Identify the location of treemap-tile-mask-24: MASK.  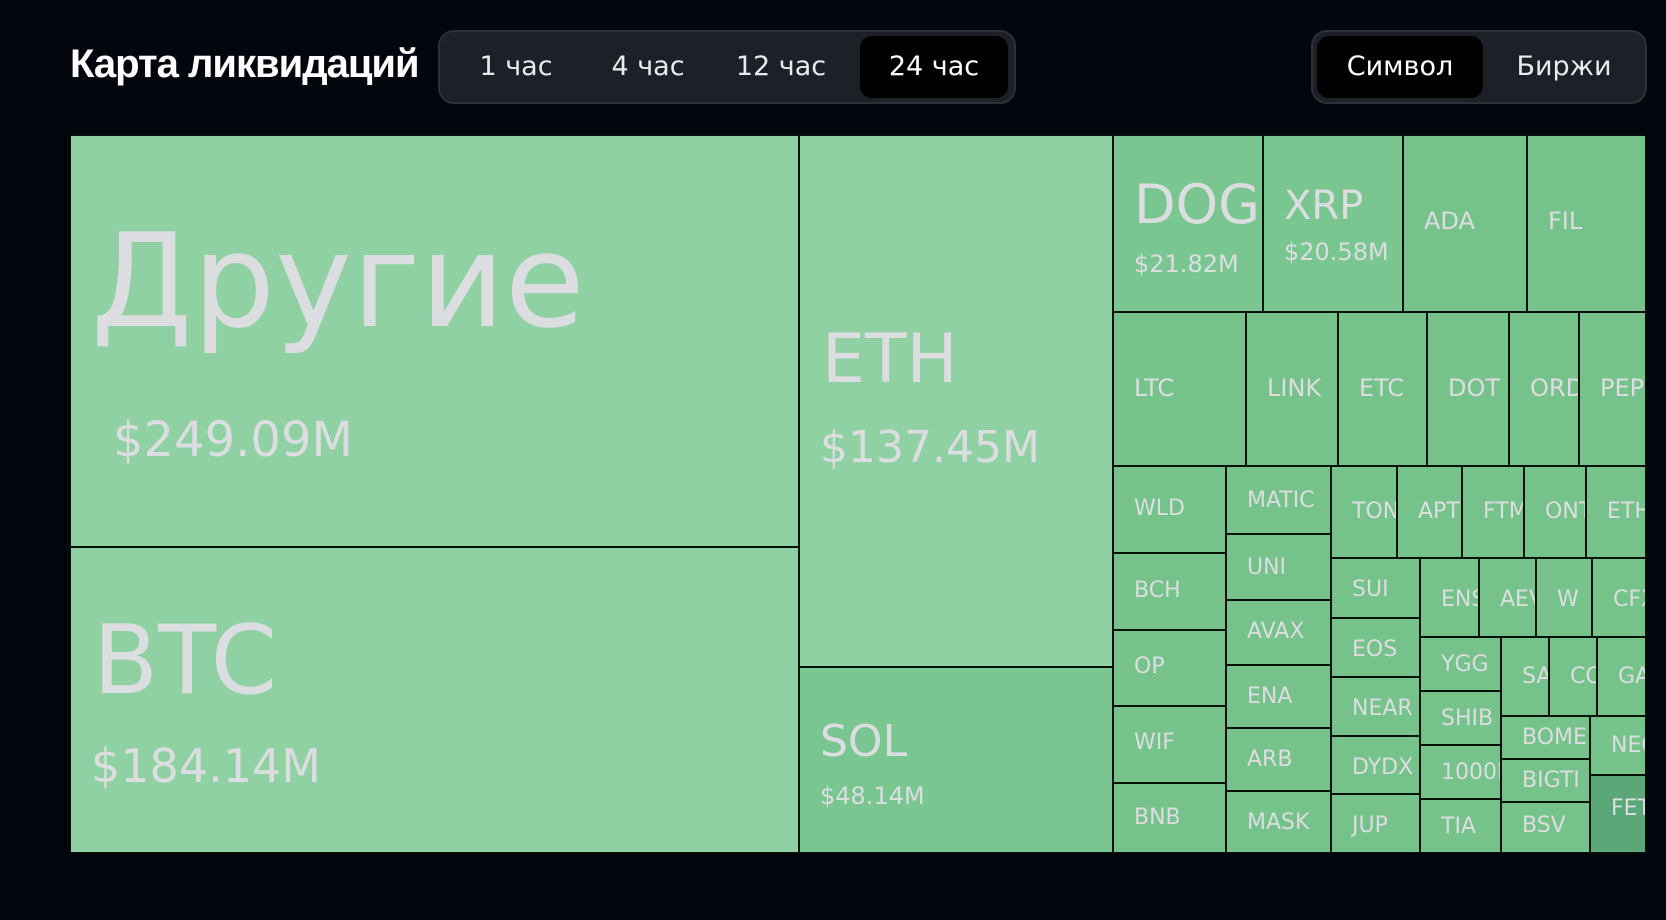
(1278, 822).